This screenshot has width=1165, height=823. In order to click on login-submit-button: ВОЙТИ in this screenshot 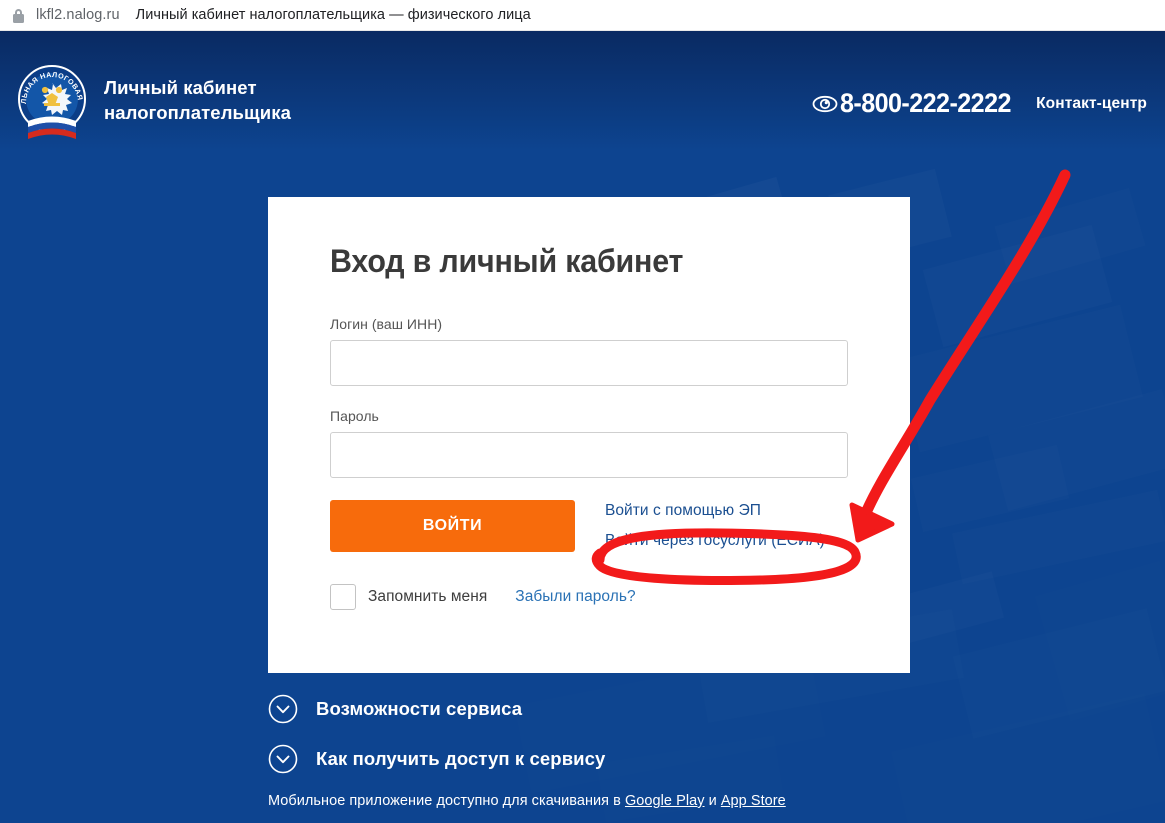, I will do `click(452, 526)`.